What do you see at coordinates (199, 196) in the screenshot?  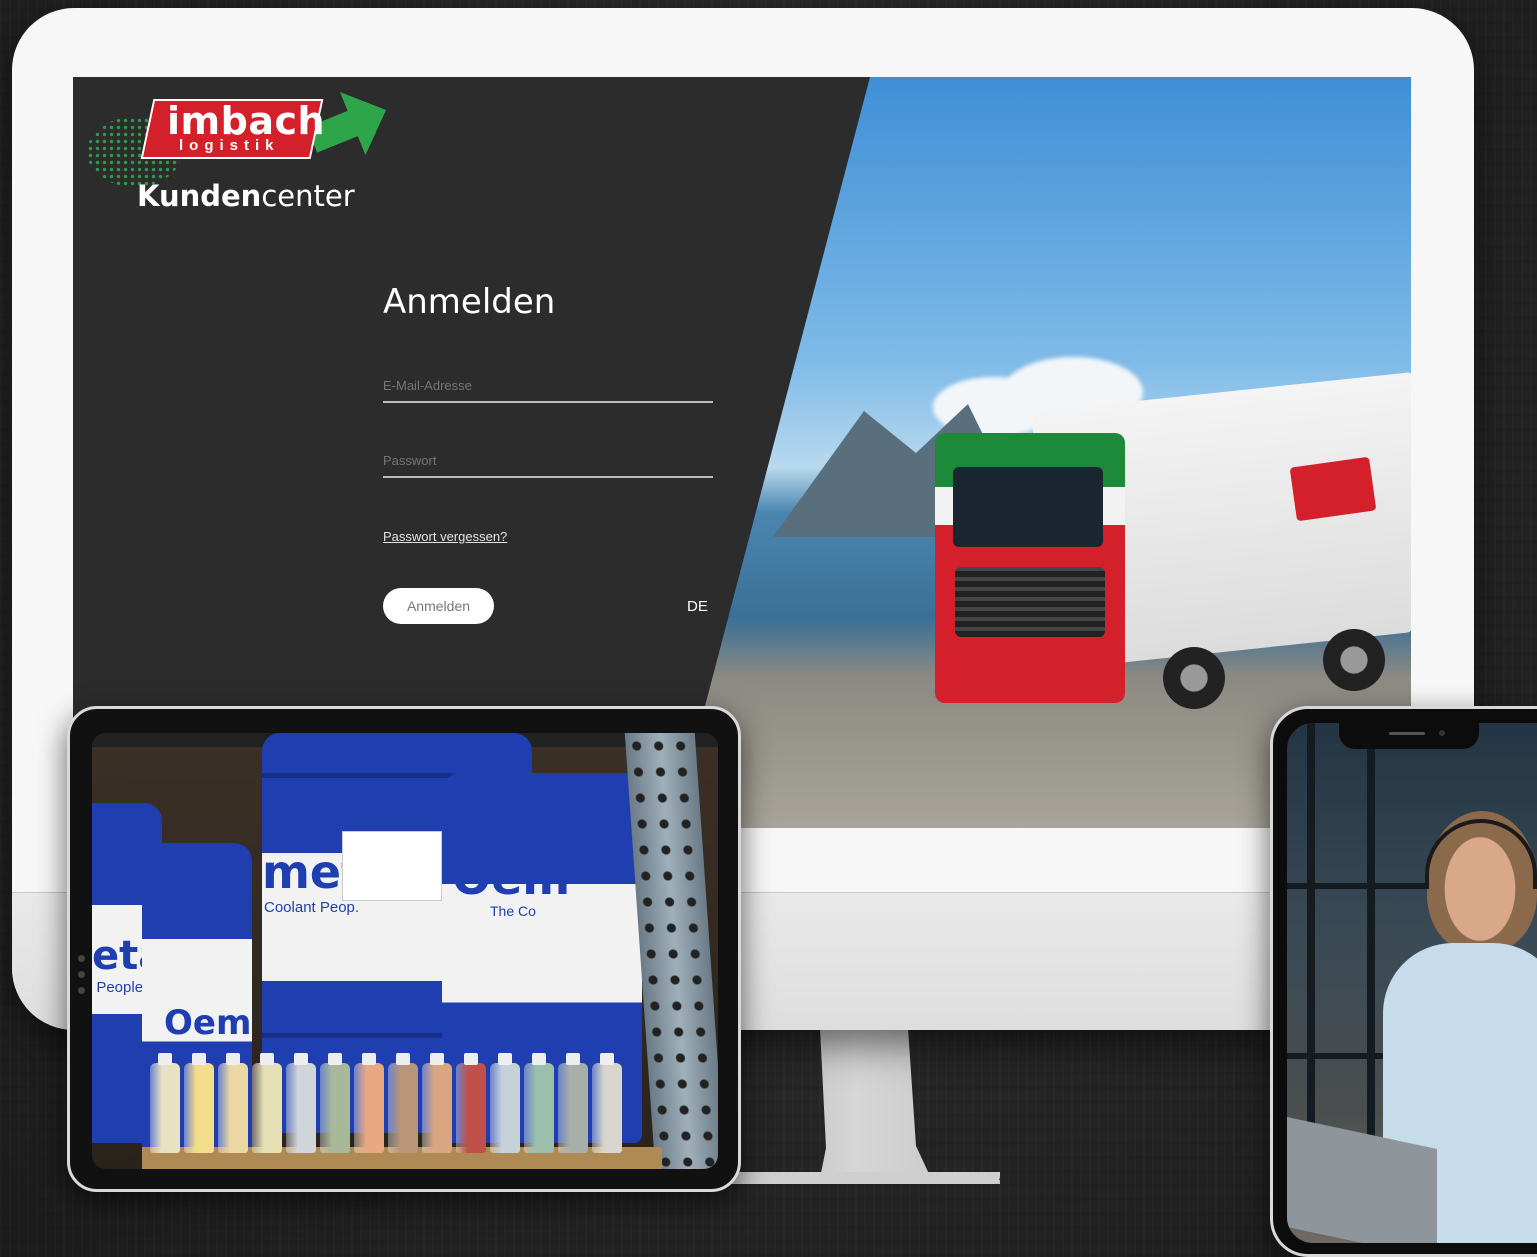 I see `portal-title-bold: Kunden` at bounding box center [199, 196].